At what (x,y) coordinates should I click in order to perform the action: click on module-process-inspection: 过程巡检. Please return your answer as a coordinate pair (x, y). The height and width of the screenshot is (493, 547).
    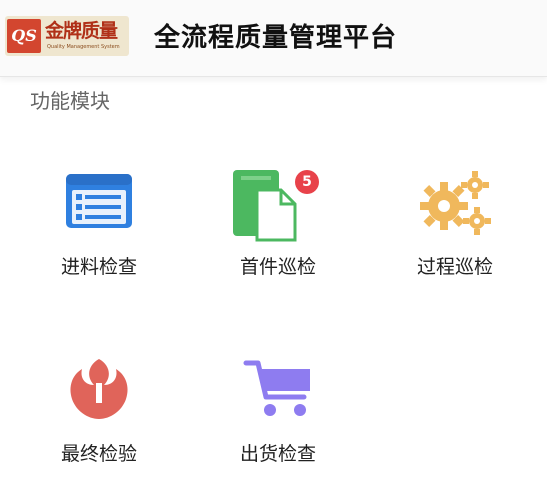
    Looking at the image, I should click on (455, 233).